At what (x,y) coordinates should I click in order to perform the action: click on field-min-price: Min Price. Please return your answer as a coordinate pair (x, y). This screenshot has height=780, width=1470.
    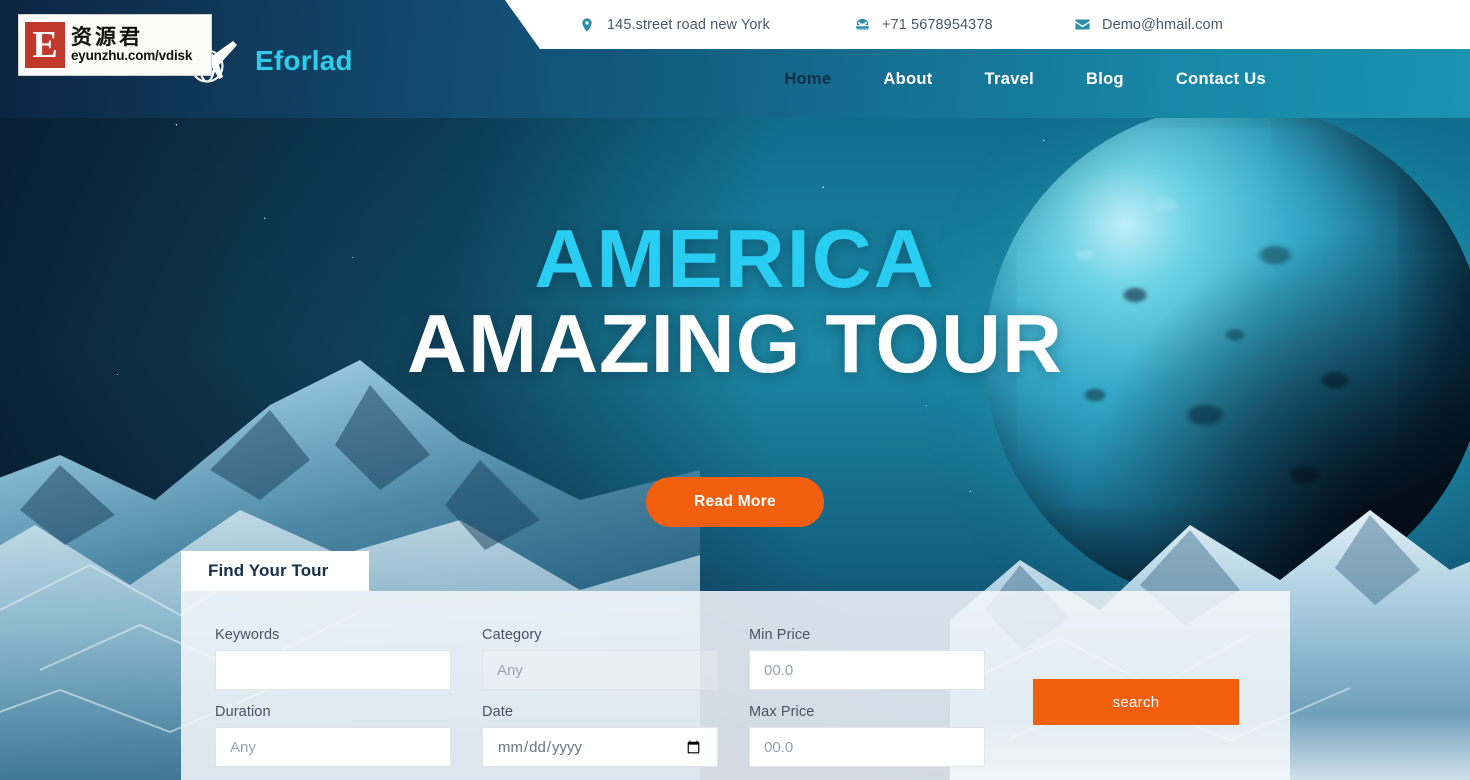
    Looking at the image, I should click on (867, 658).